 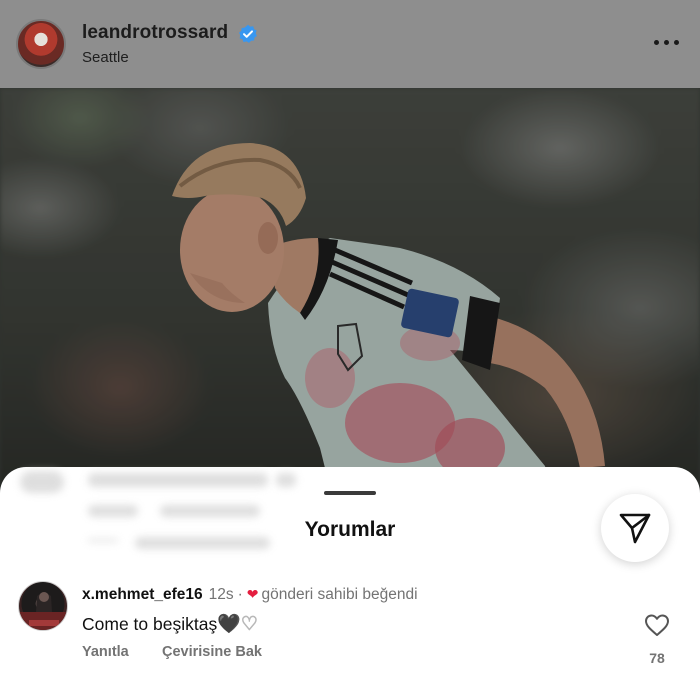 What do you see at coordinates (350, 529) in the screenshot?
I see `sheet-title: Yorumlar` at bounding box center [350, 529].